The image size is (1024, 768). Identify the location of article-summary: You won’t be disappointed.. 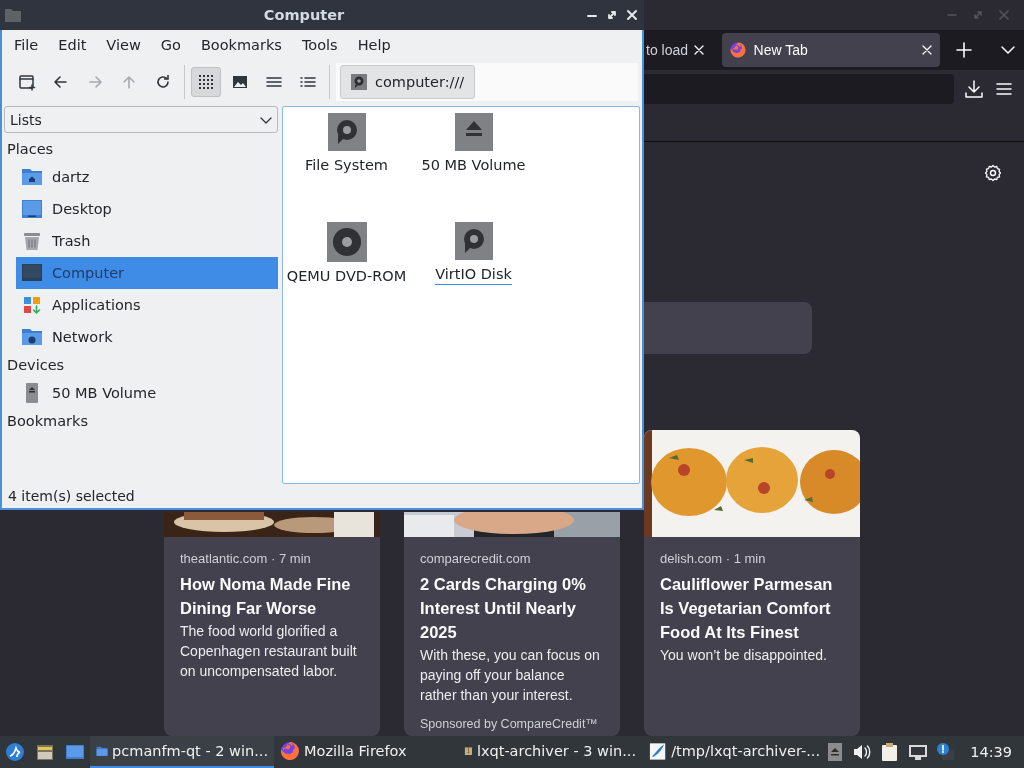
(744, 655).